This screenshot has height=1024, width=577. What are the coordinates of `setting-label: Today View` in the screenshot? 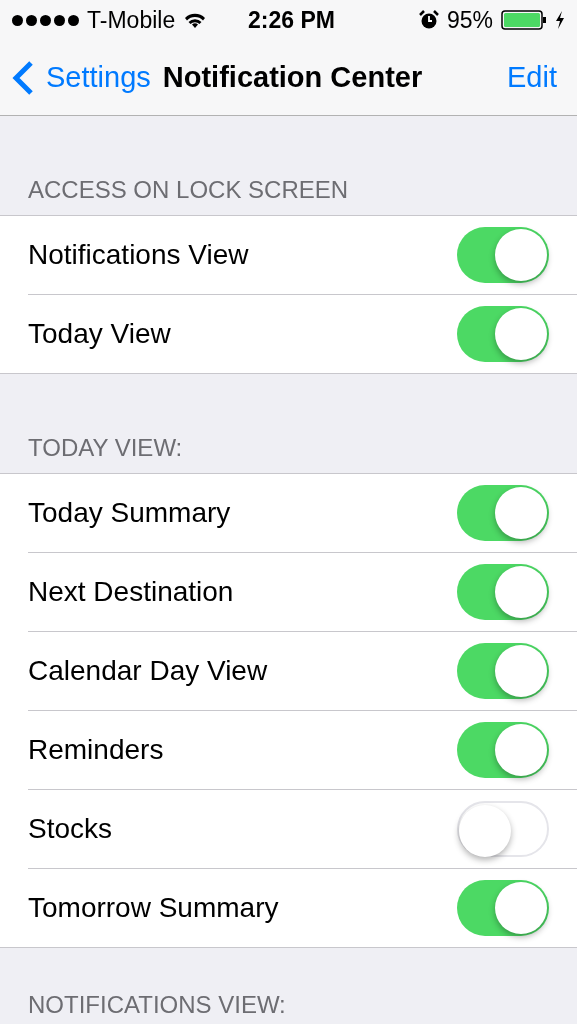 It's located at (99, 334).